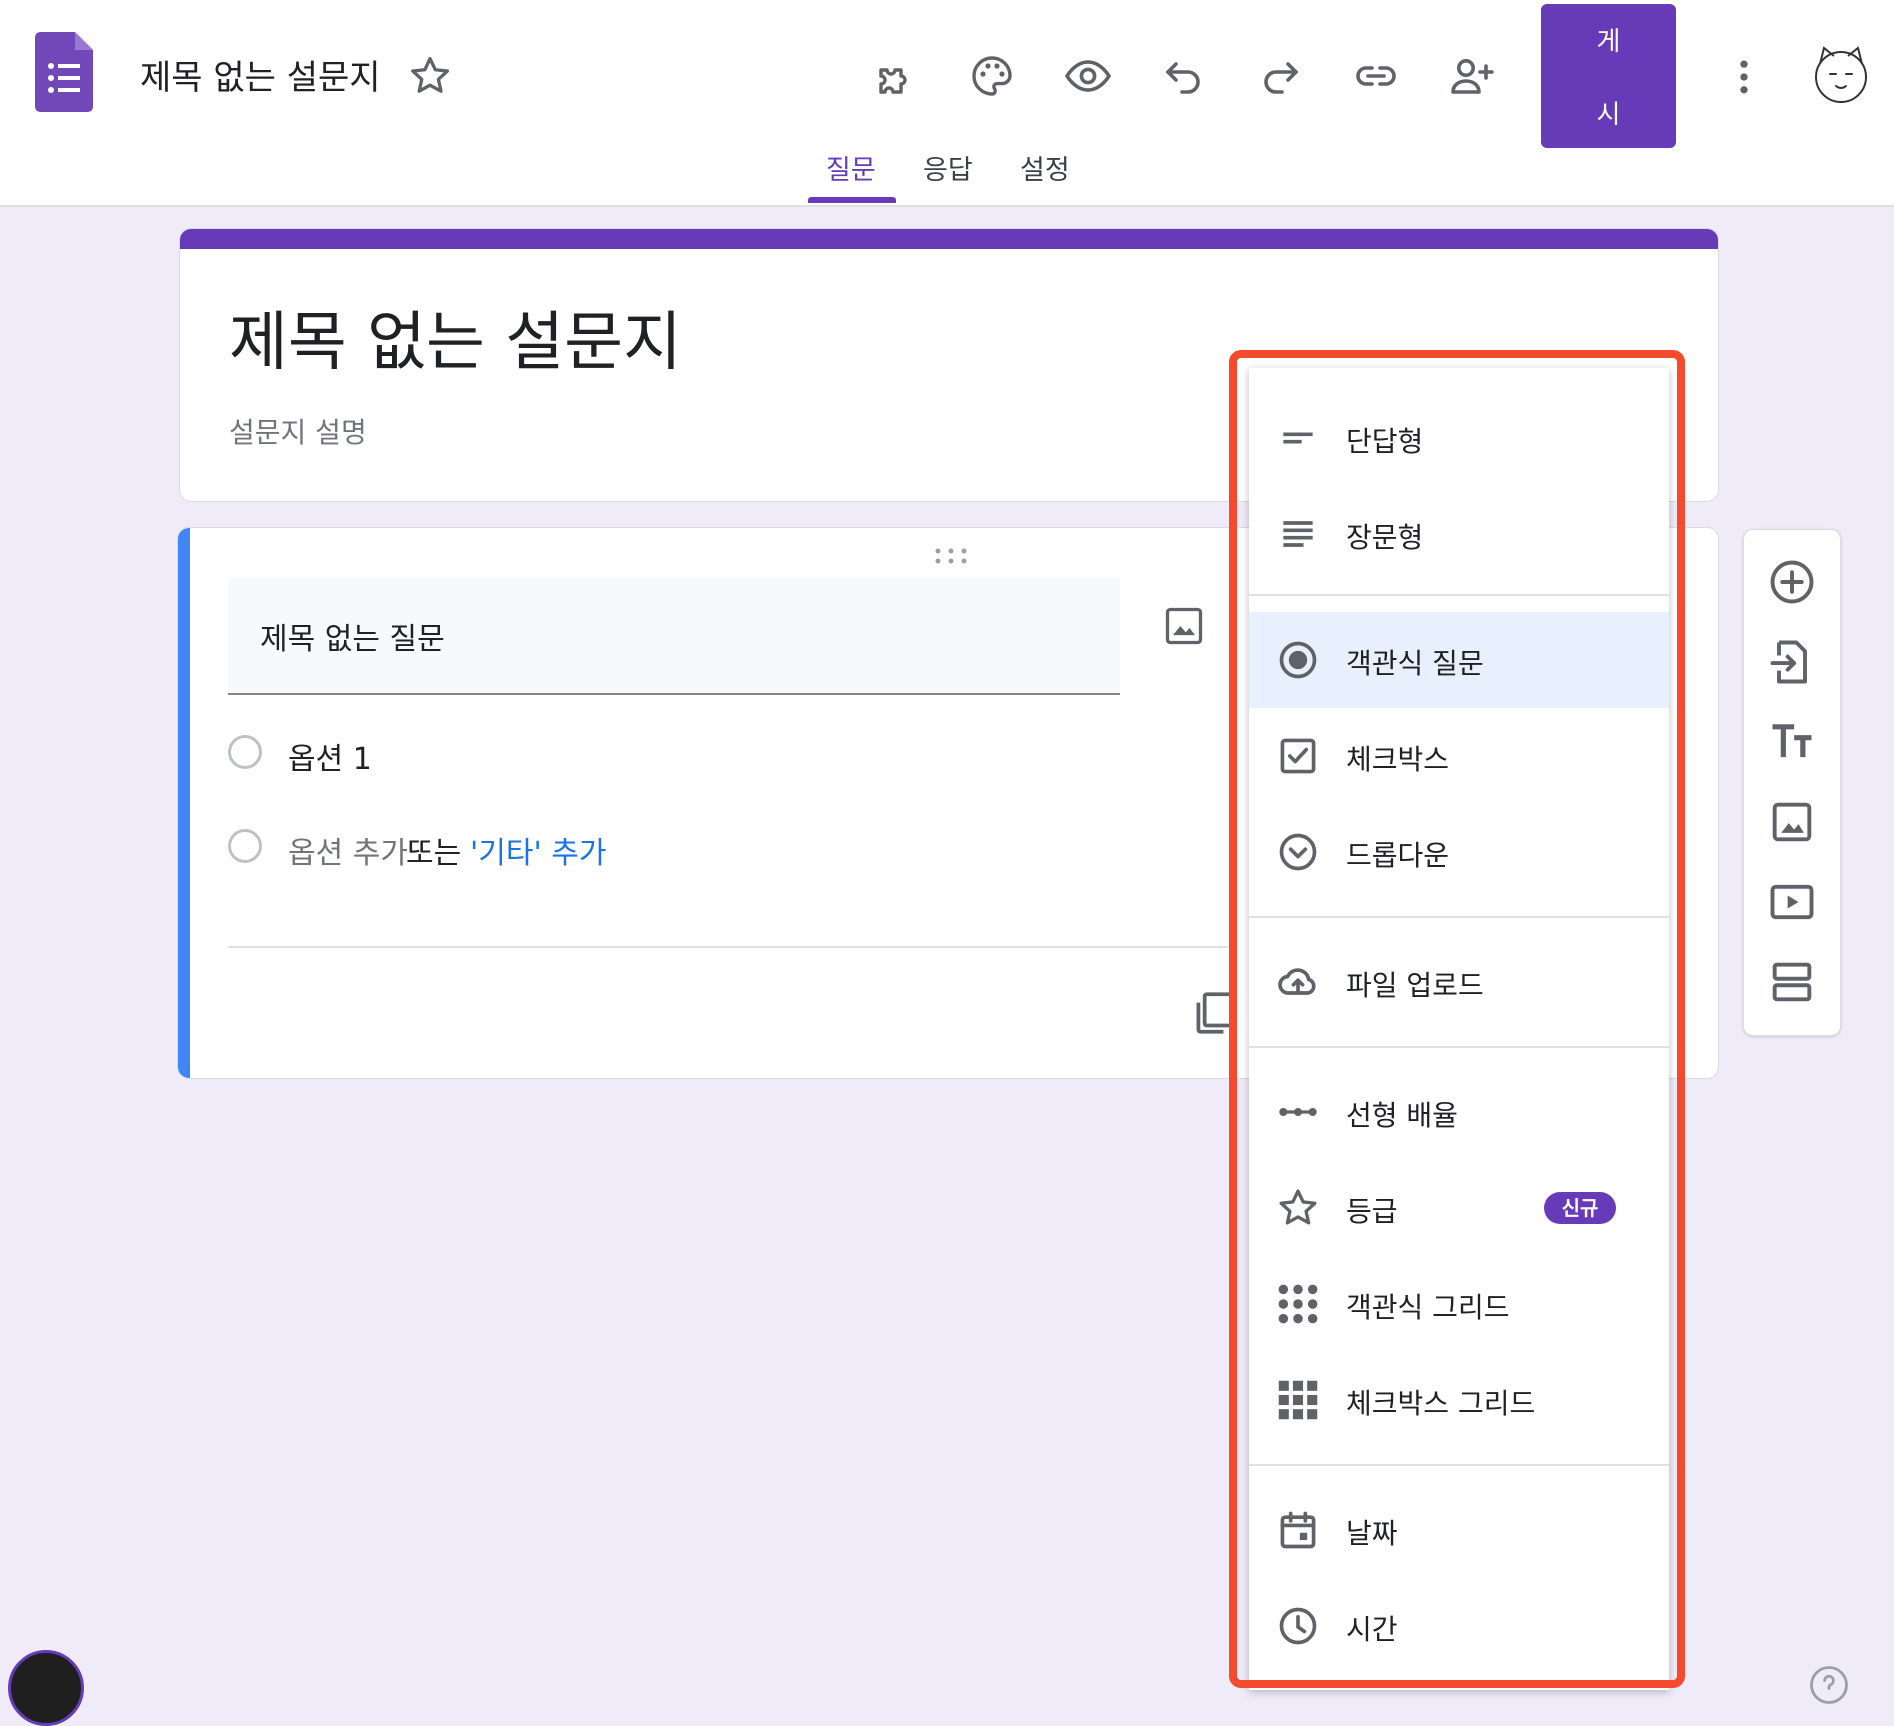  I want to click on menu-item-multiple-choice-grid: 객관식 그리드, so click(1459, 1304).